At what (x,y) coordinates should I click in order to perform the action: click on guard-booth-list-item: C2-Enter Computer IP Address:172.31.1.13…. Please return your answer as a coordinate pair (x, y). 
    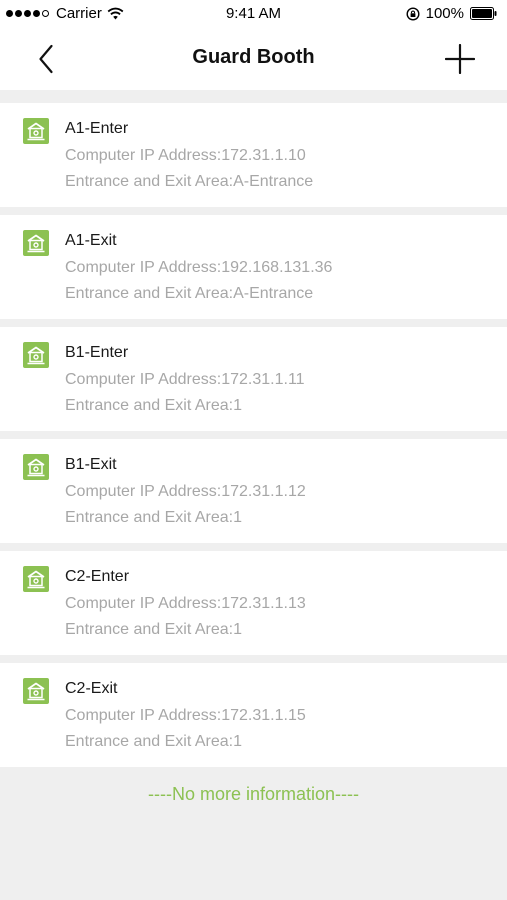
    Looking at the image, I should click on (253, 603).